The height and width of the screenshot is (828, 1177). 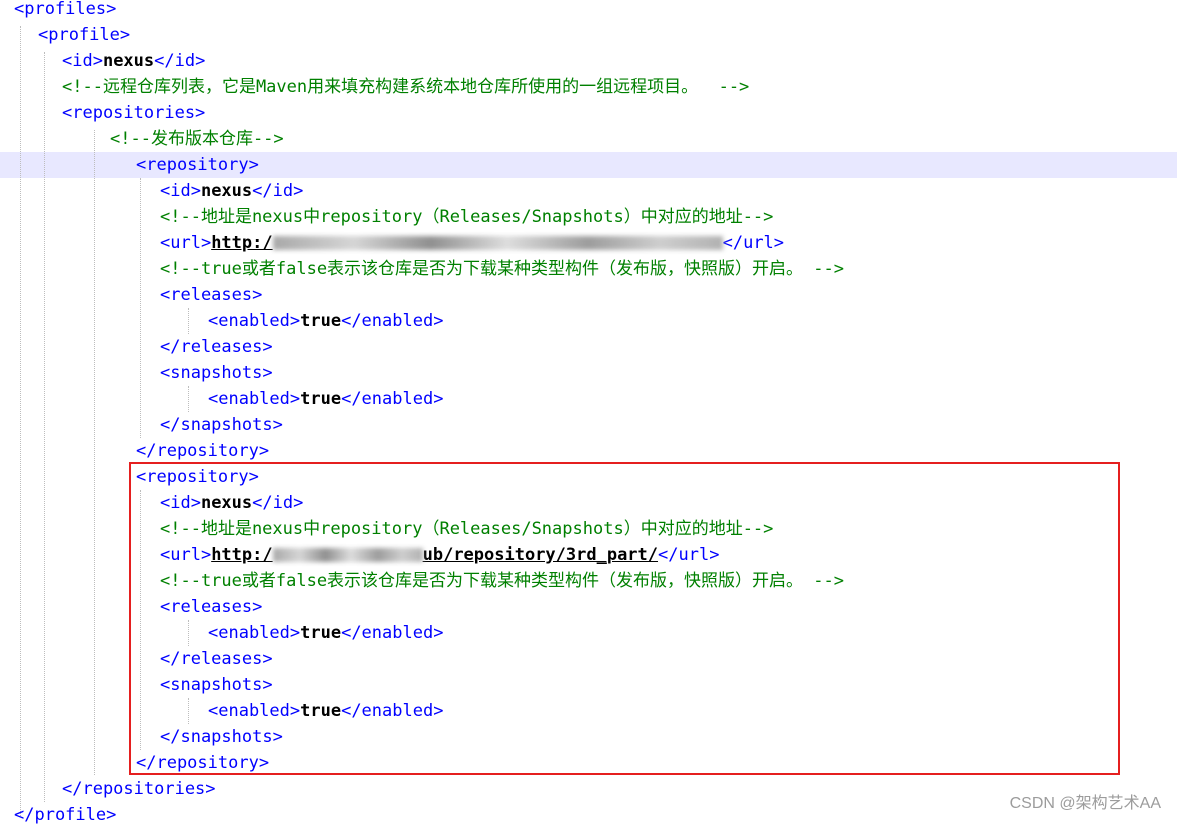 I want to click on code-line: </snapshots>, so click(x=221, y=425).